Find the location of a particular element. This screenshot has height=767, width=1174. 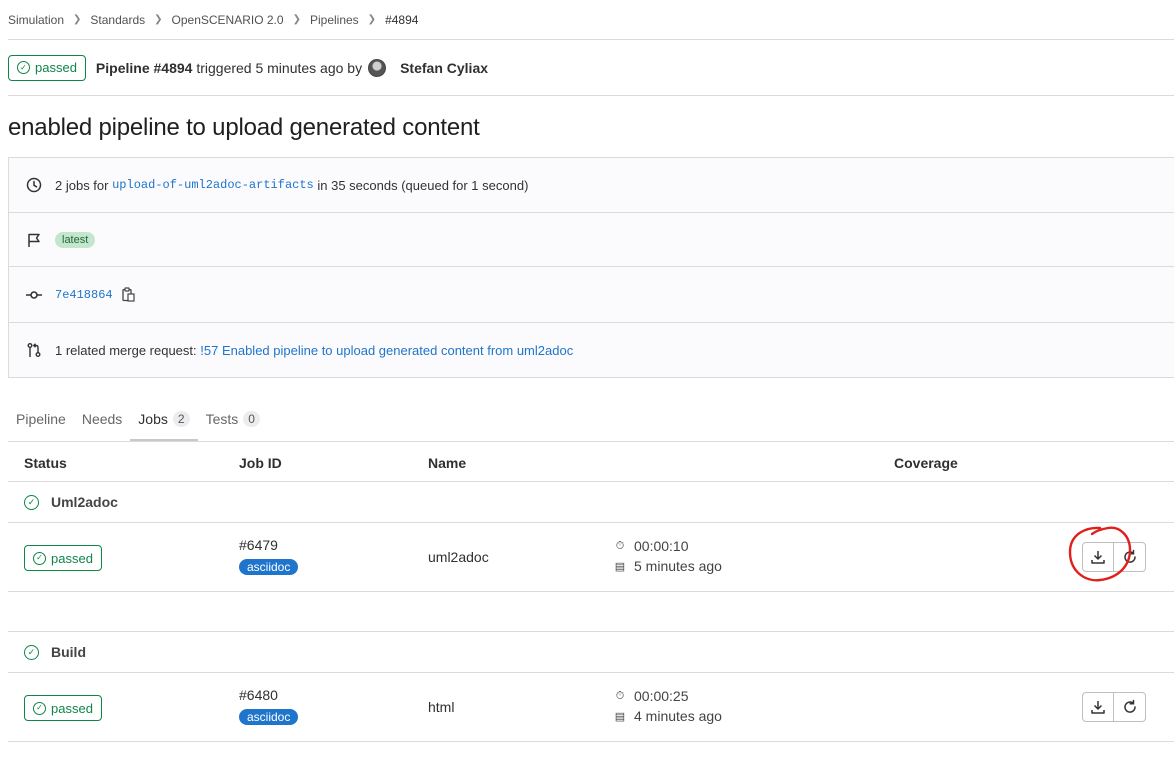

job-finished-value: 5 minutes ago is located at coordinates (678, 566).